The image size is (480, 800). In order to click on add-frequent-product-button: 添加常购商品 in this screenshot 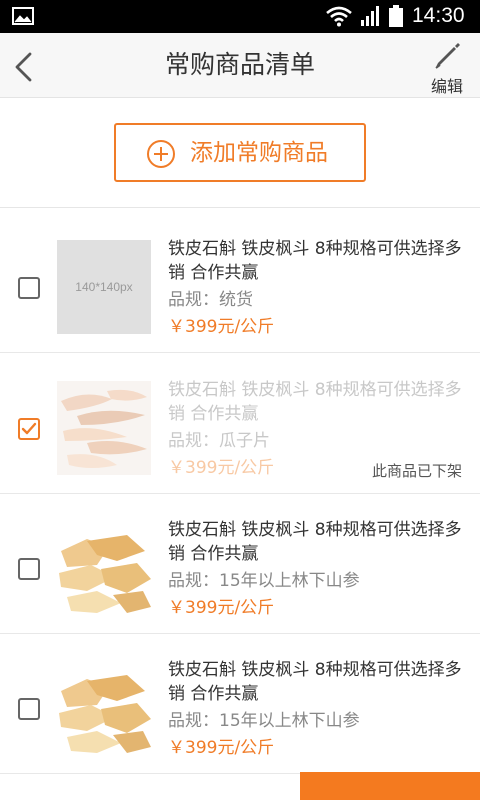, I will do `click(240, 152)`.